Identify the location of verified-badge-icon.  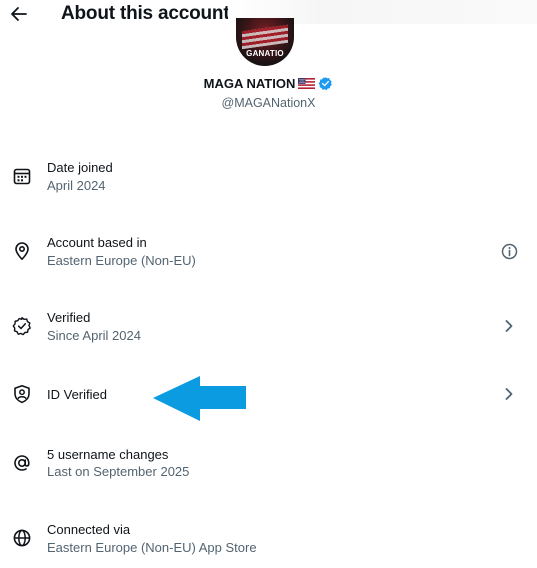
(325, 83).